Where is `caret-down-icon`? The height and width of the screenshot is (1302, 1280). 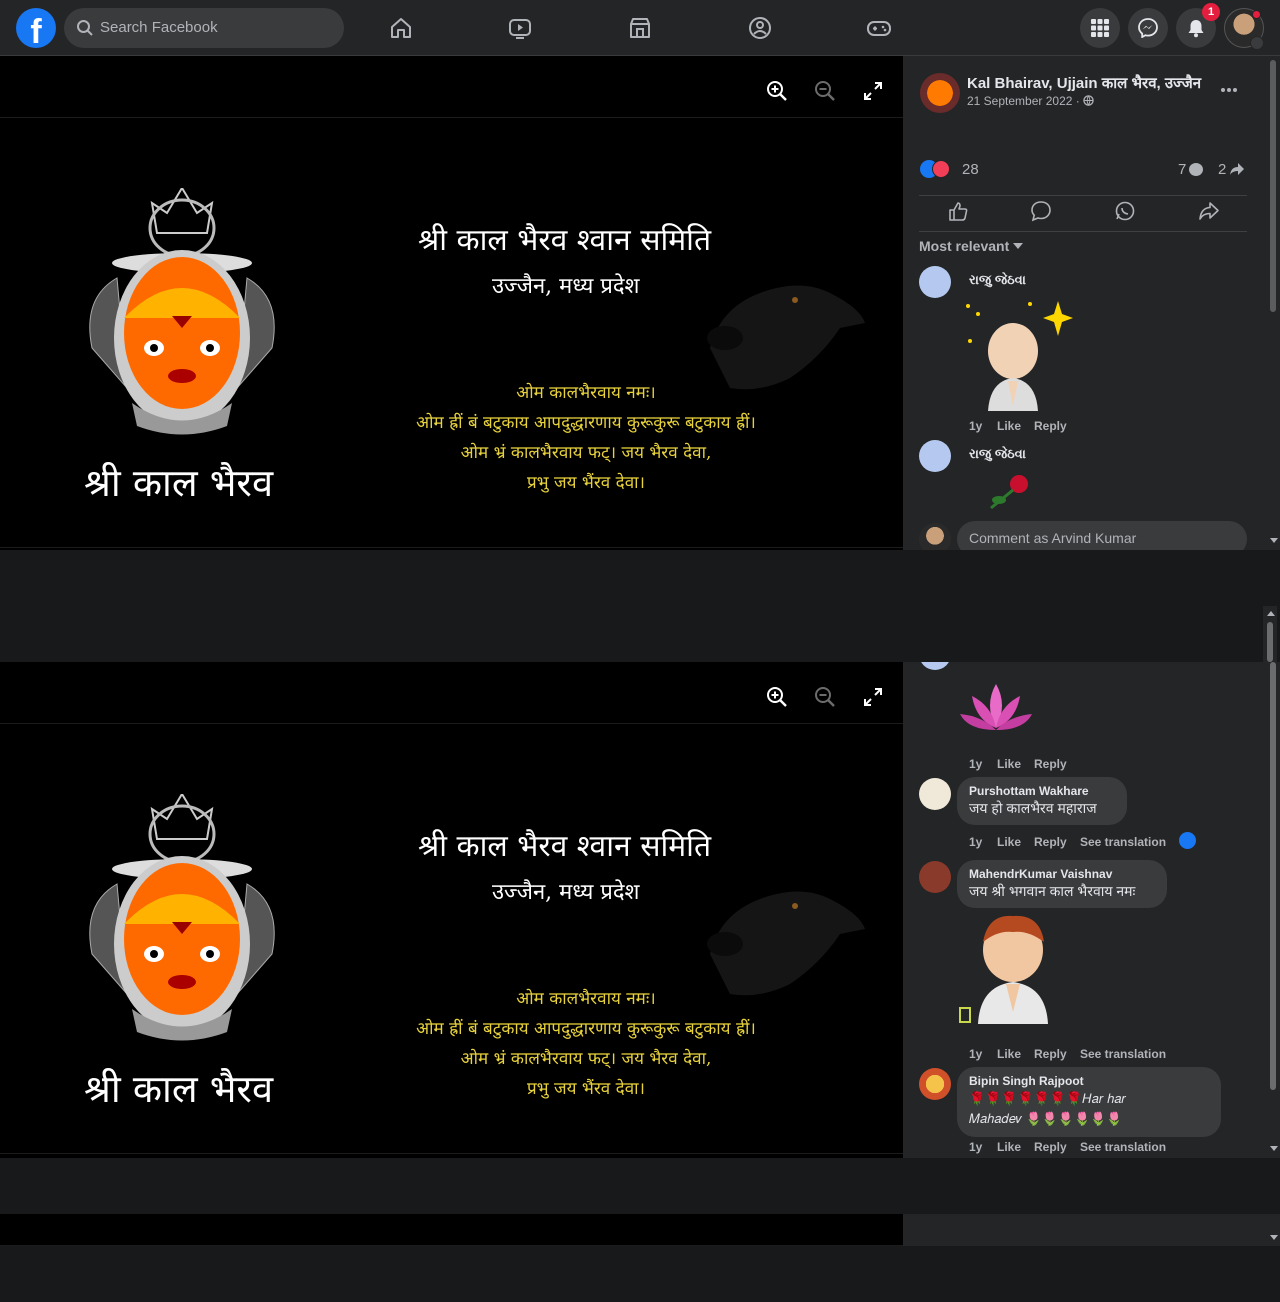
caret-down-icon is located at coordinates (1018, 246).